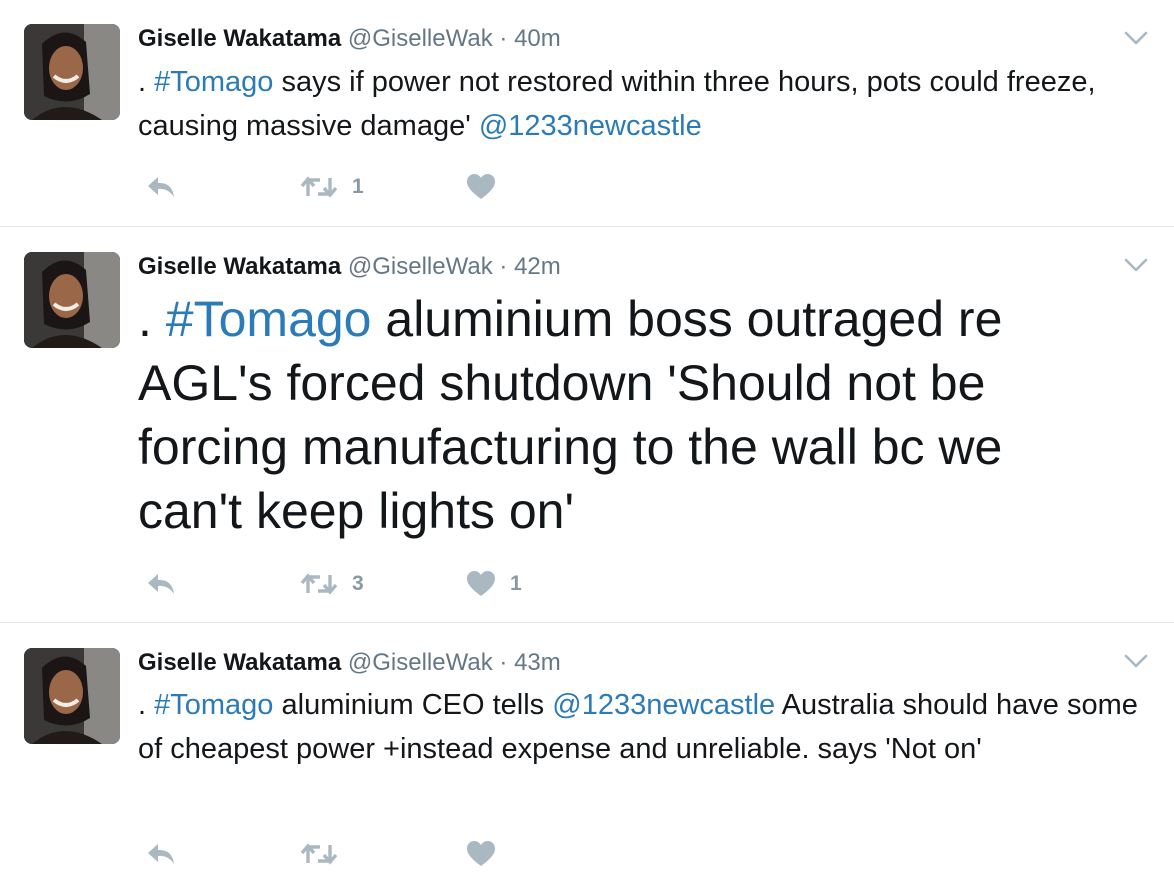 This screenshot has width=1174, height=894. Describe the element at coordinates (390, 187) in the screenshot. I see `tweet-actions: 1` at that location.